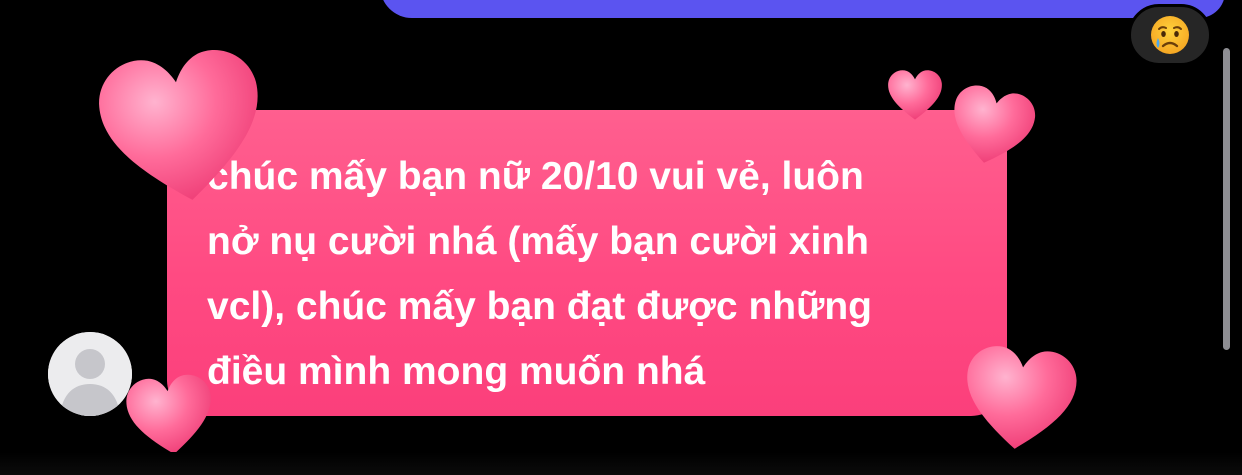  Describe the element at coordinates (802, 9) in the screenshot. I see `sent-message-bubble` at that location.